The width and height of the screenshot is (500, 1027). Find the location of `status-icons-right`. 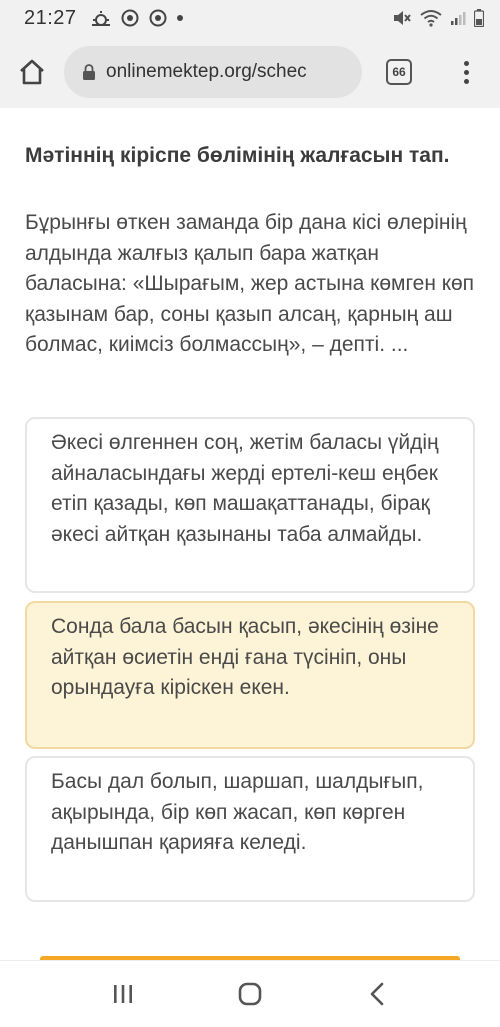

status-icons-right is located at coordinates (438, 18).